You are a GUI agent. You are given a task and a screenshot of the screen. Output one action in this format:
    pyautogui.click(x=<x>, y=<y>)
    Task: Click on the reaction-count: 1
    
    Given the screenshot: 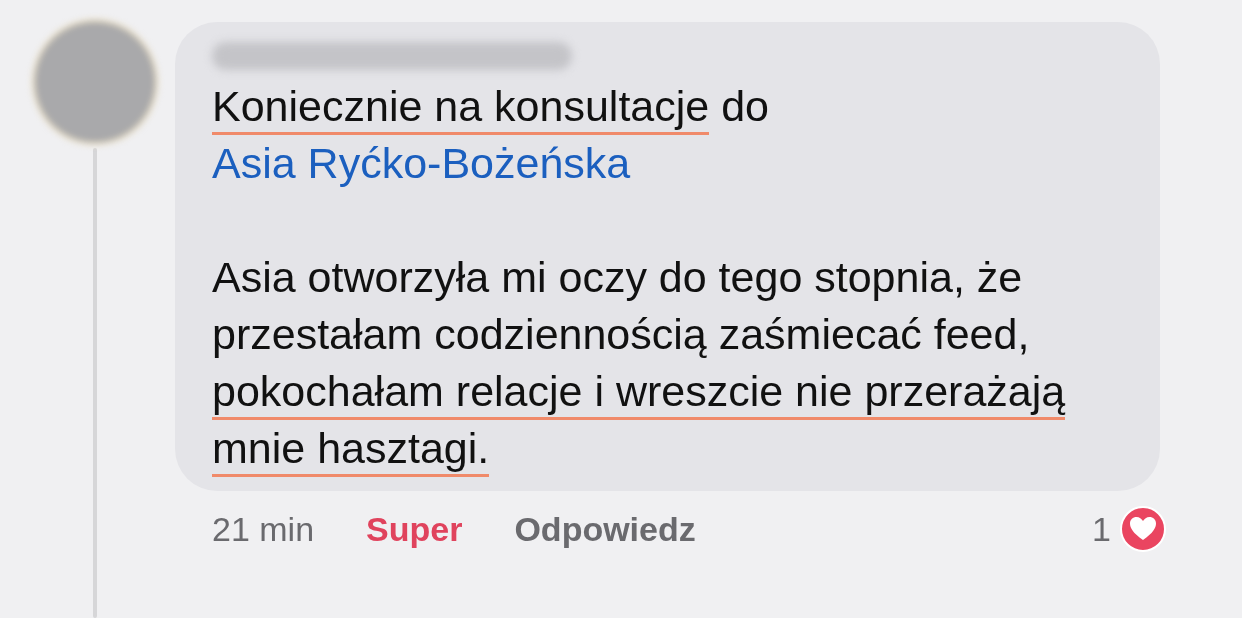 What is the action you would take?
    pyautogui.click(x=1101, y=529)
    